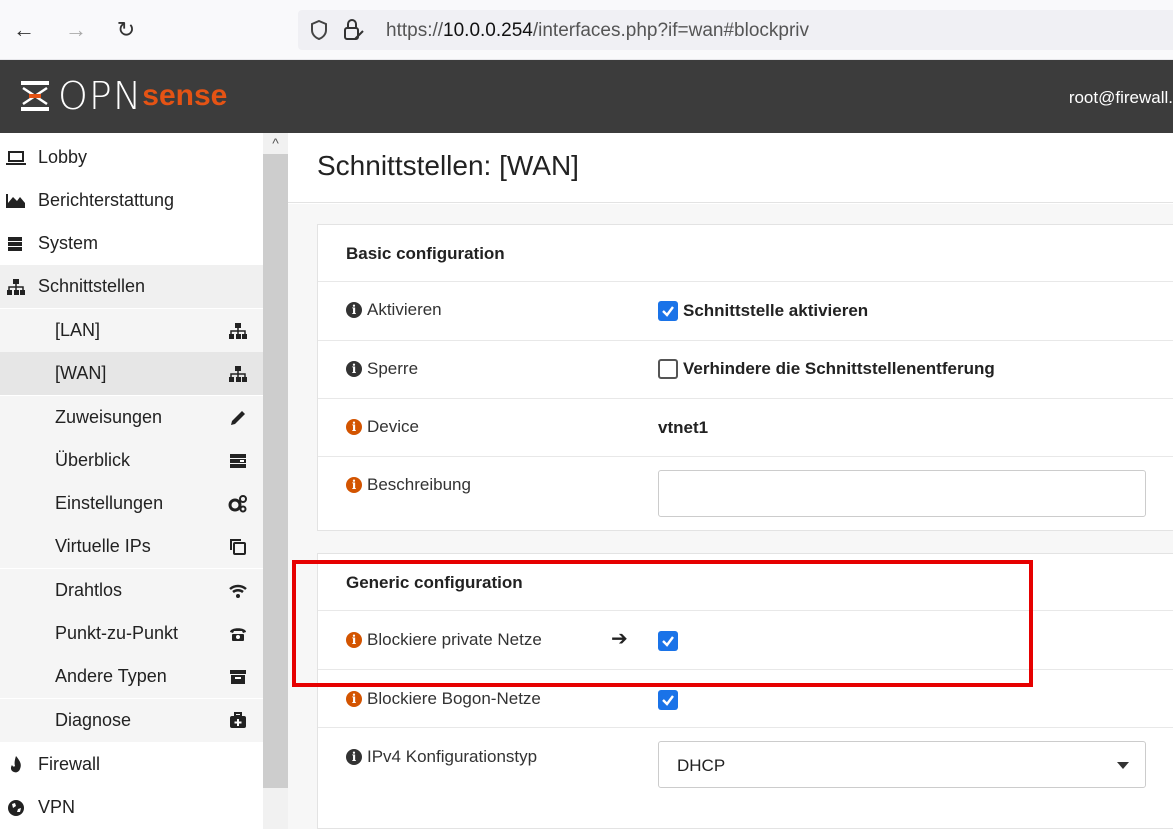 The height and width of the screenshot is (829, 1173). I want to click on sidebar-item-label: Virtuelle IPs, so click(103, 546).